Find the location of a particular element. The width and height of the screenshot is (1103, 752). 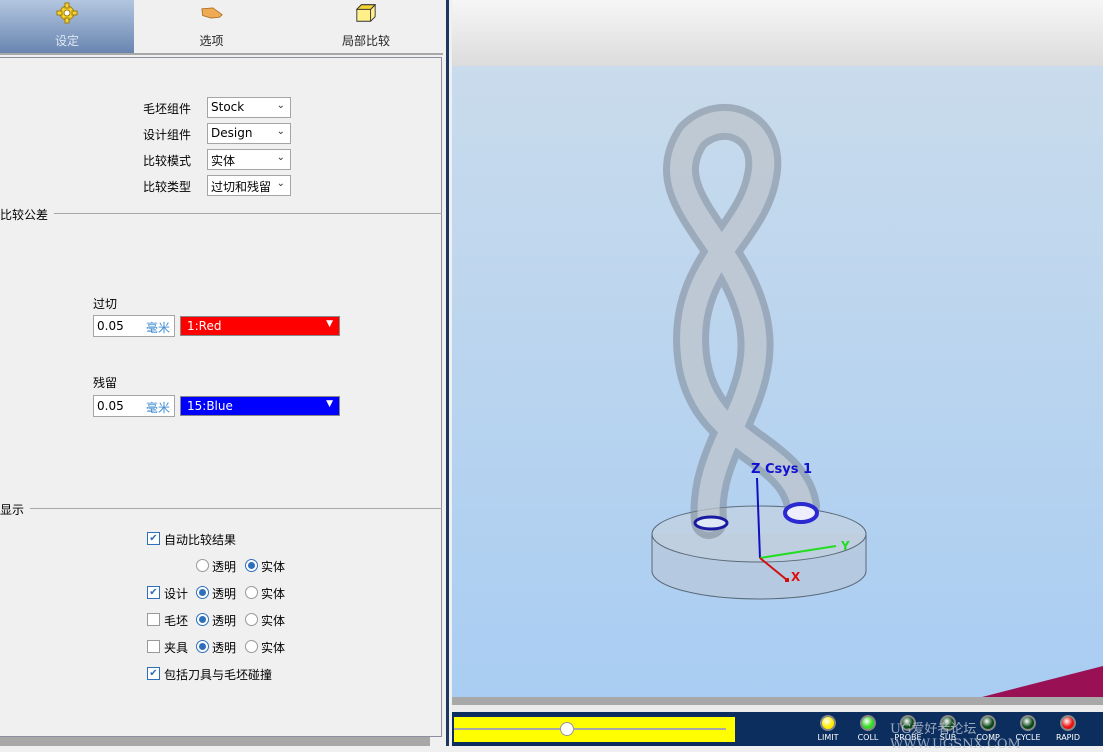

status-light-label: LIMIT is located at coordinates (828, 737).